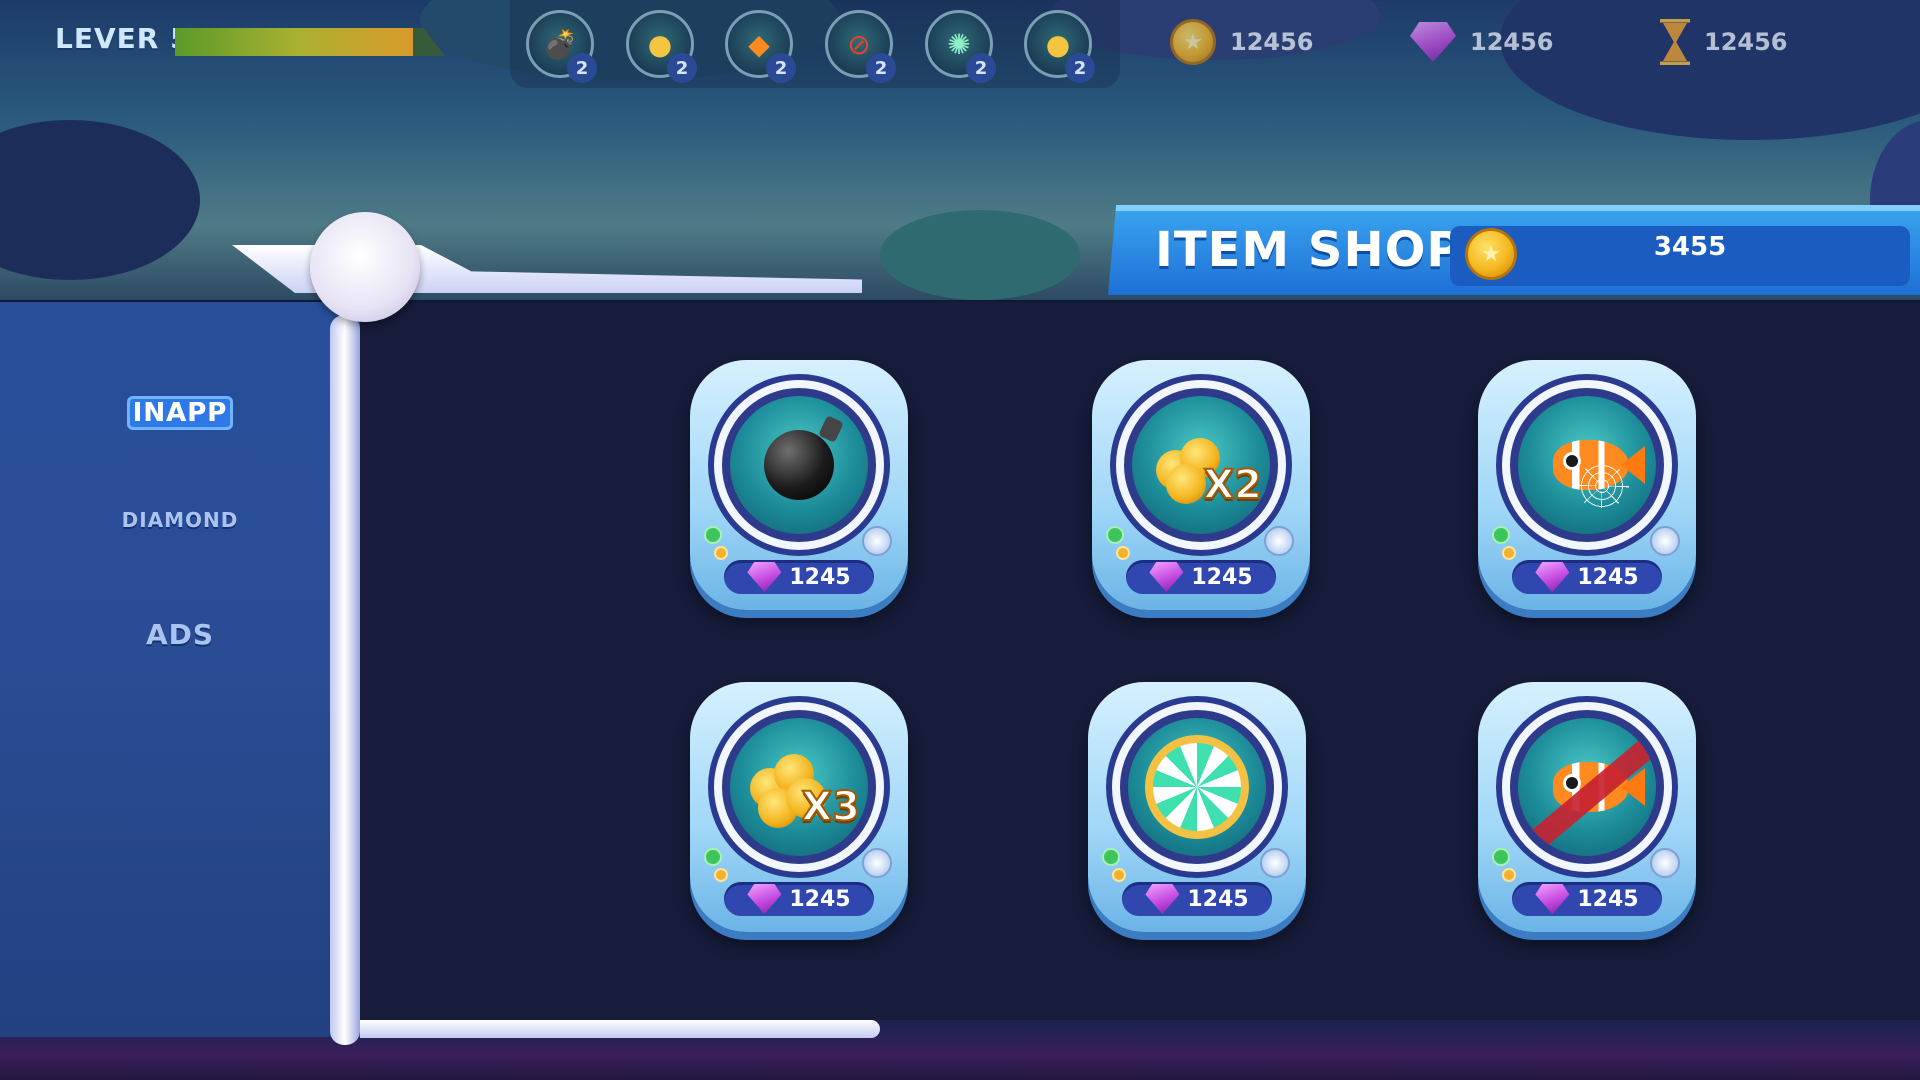  I want to click on gem-counter: 12456, so click(1482, 42).